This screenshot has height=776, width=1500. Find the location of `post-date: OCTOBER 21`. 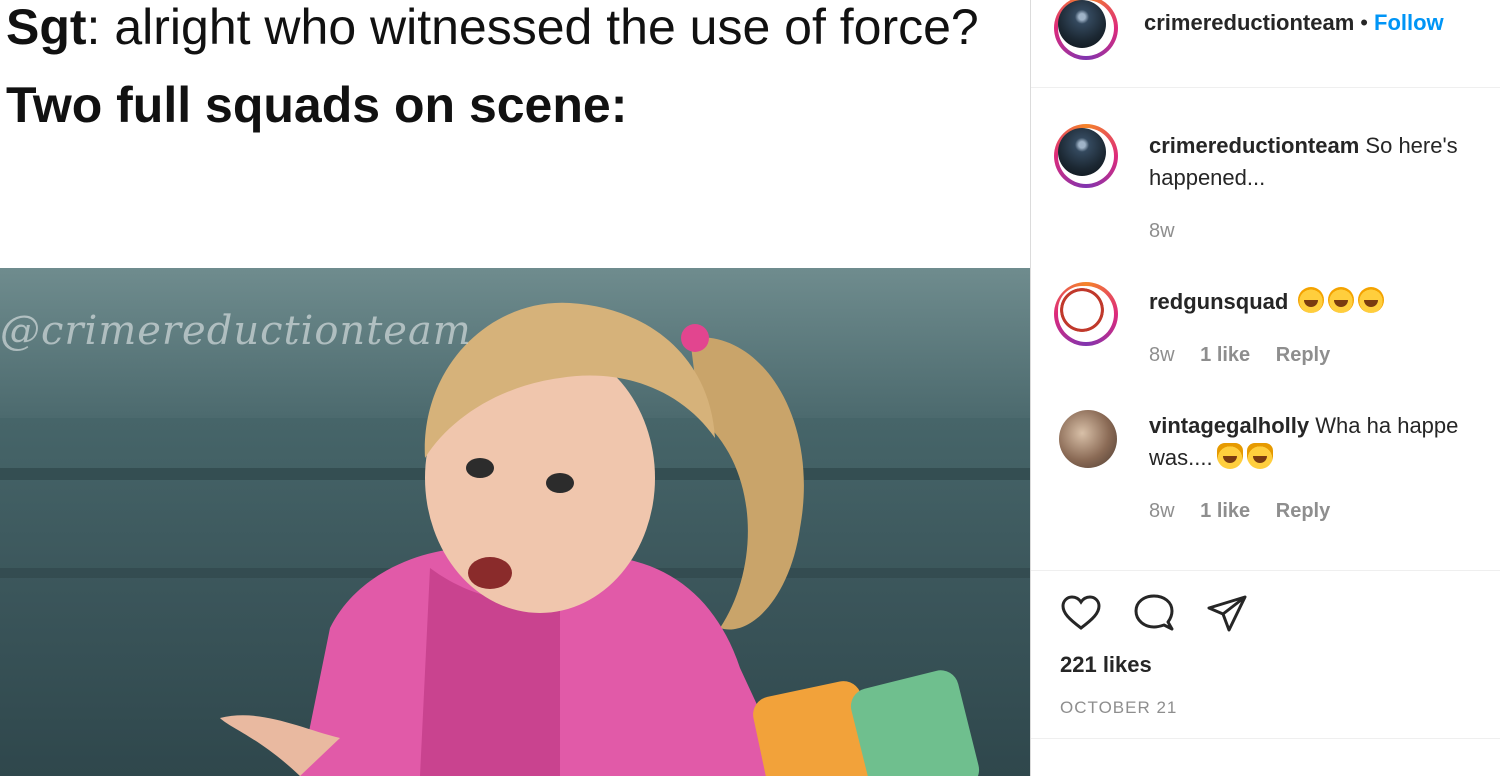

post-date: OCTOBER 21 is located at coordinates (1118, 708).